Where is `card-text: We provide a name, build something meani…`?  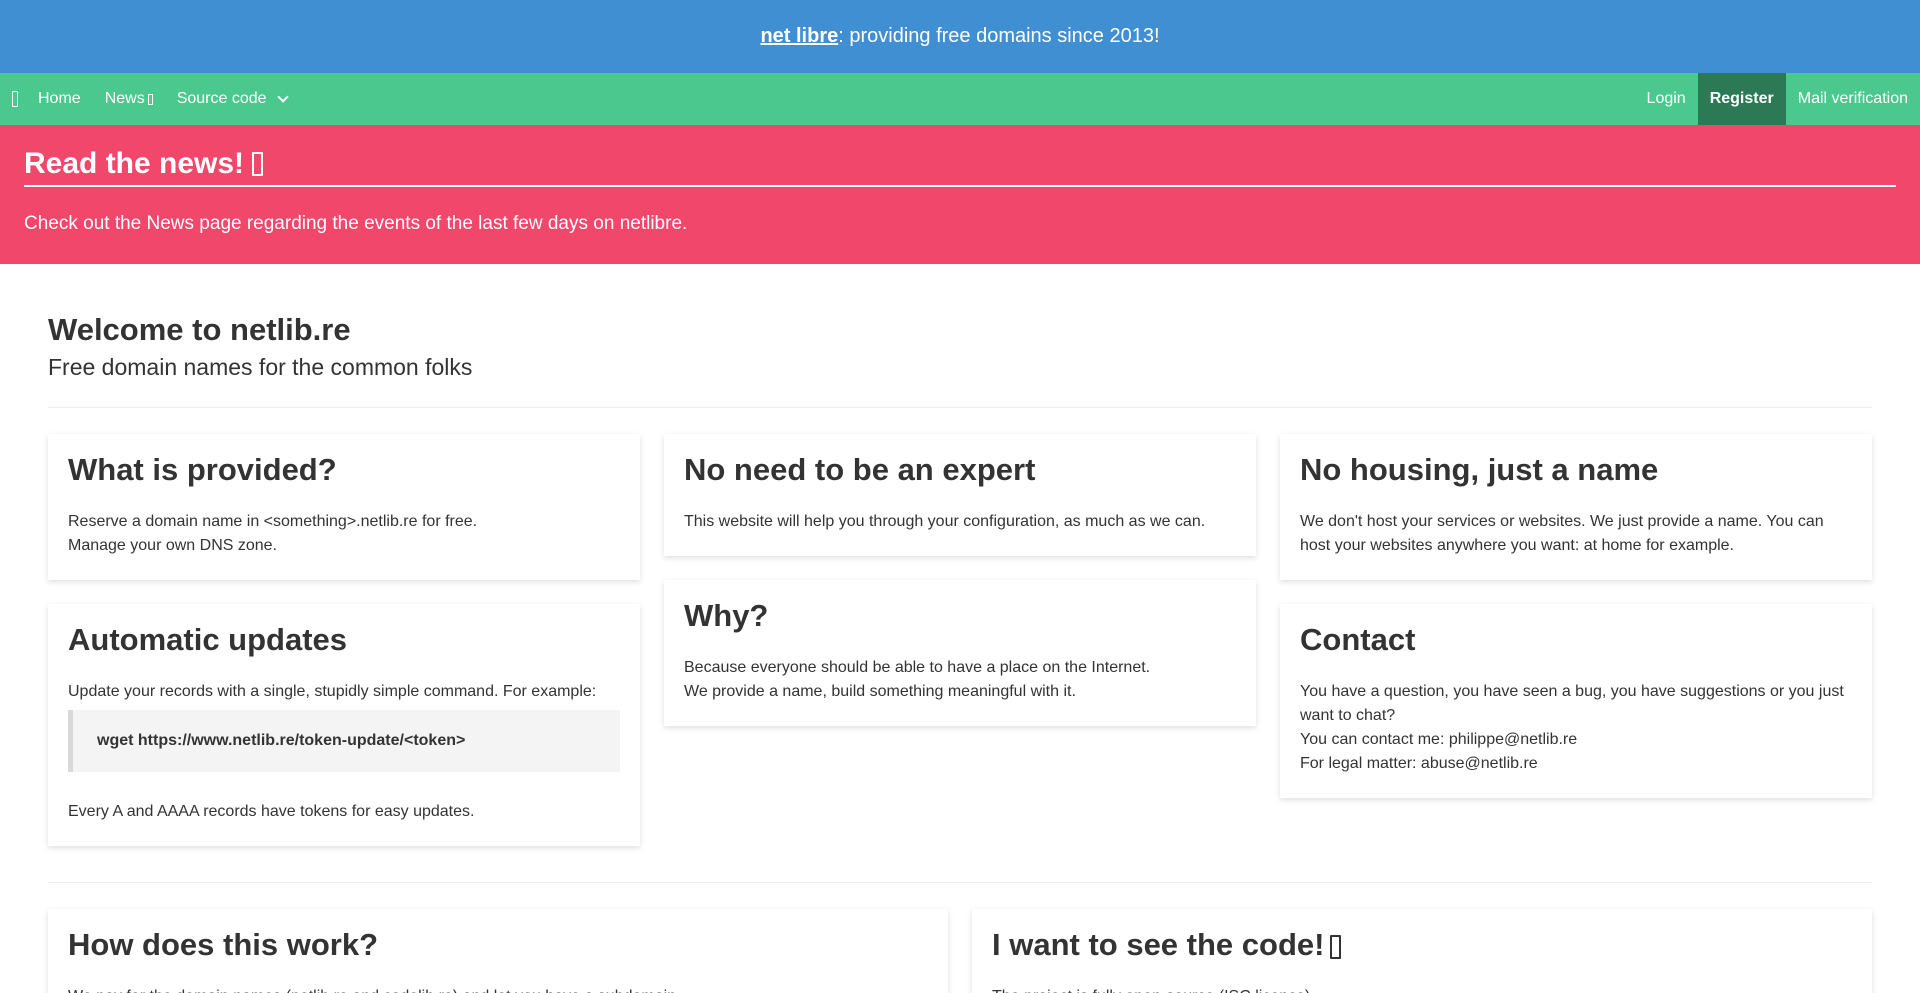
card-text: We provide a name, build something meani… is located at coordinates (880, 691).